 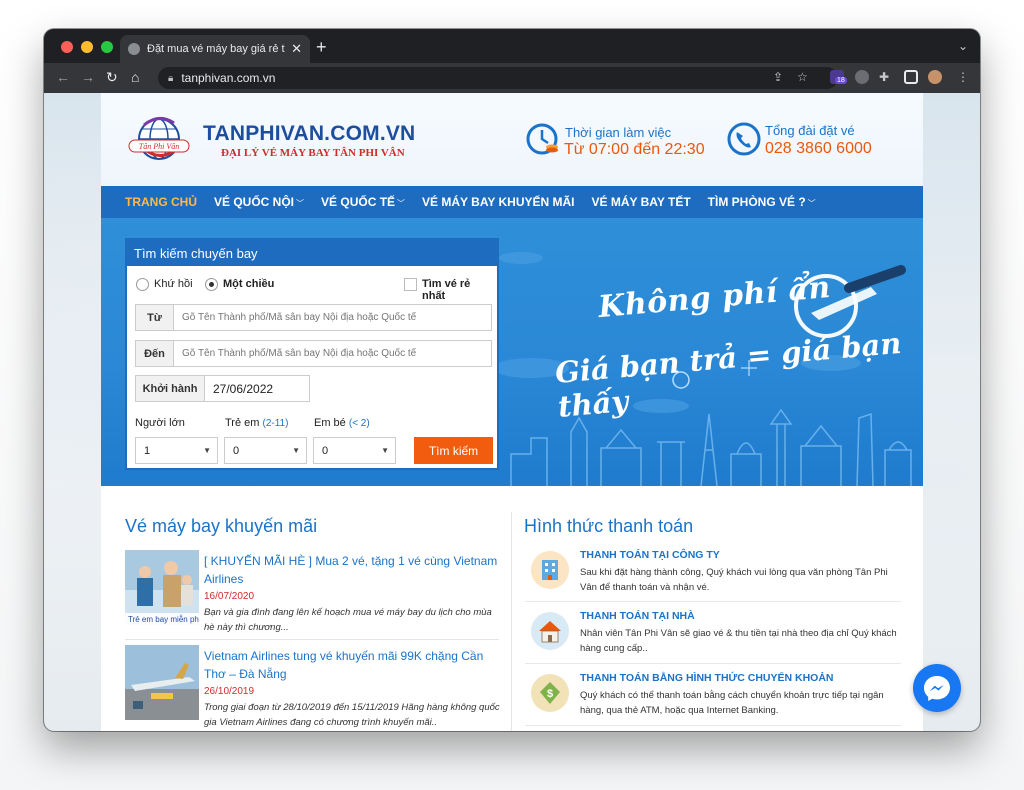 What do you see at coordinates (142, 284) in the screenshot?
I see `round-trip-radio` at bounding box center [142, 284].